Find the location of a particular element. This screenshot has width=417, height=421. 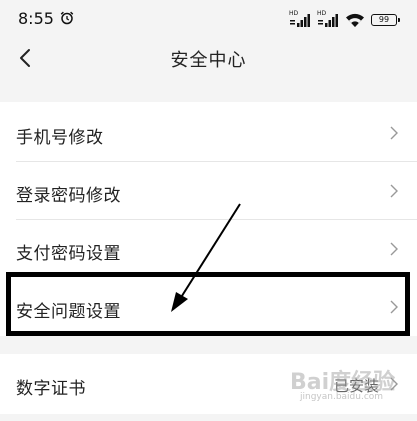

menu-item-label: 手机号修改 is located at coordinates (60, 138).